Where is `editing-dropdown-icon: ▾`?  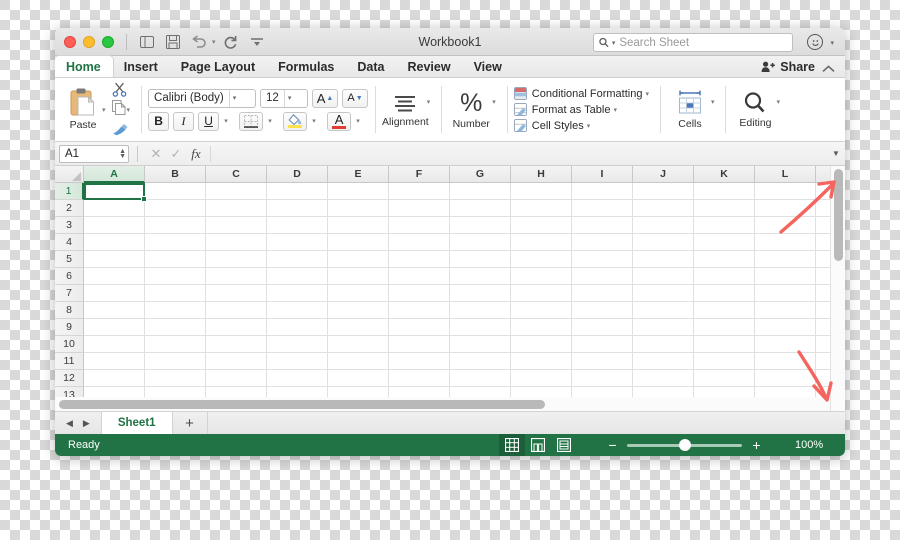 editing-dropdown-icon: ▾ is located at coordinates (778, 102).